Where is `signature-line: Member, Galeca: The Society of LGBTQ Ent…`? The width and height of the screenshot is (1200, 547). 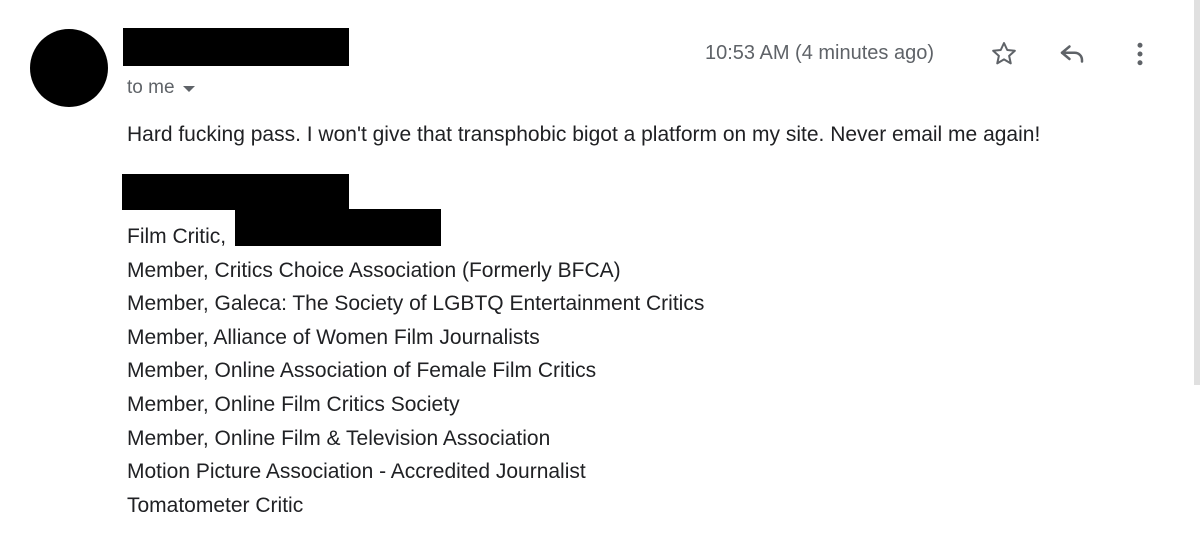 signature-line: Member, Galeca: The Society of LGBTQ Ent… is located at coordinates (416, 304).